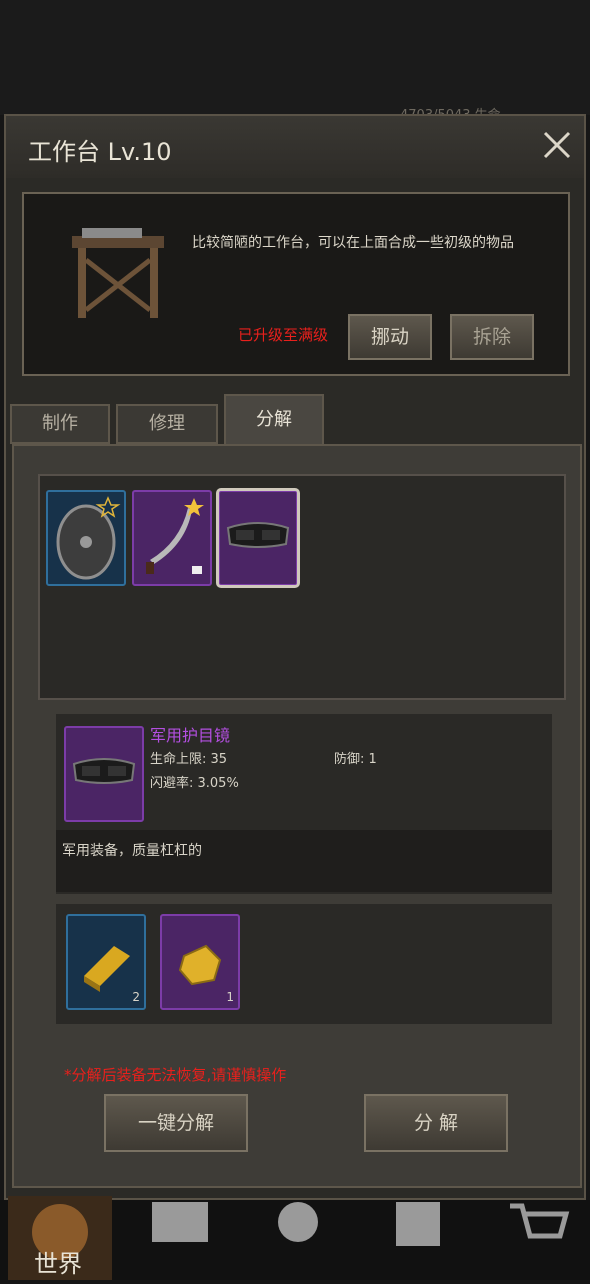  Describe the element at coordinates (304, 861) in the screenshot. I see `item-description-box: 军用装备，质量杠杠的` at that location.